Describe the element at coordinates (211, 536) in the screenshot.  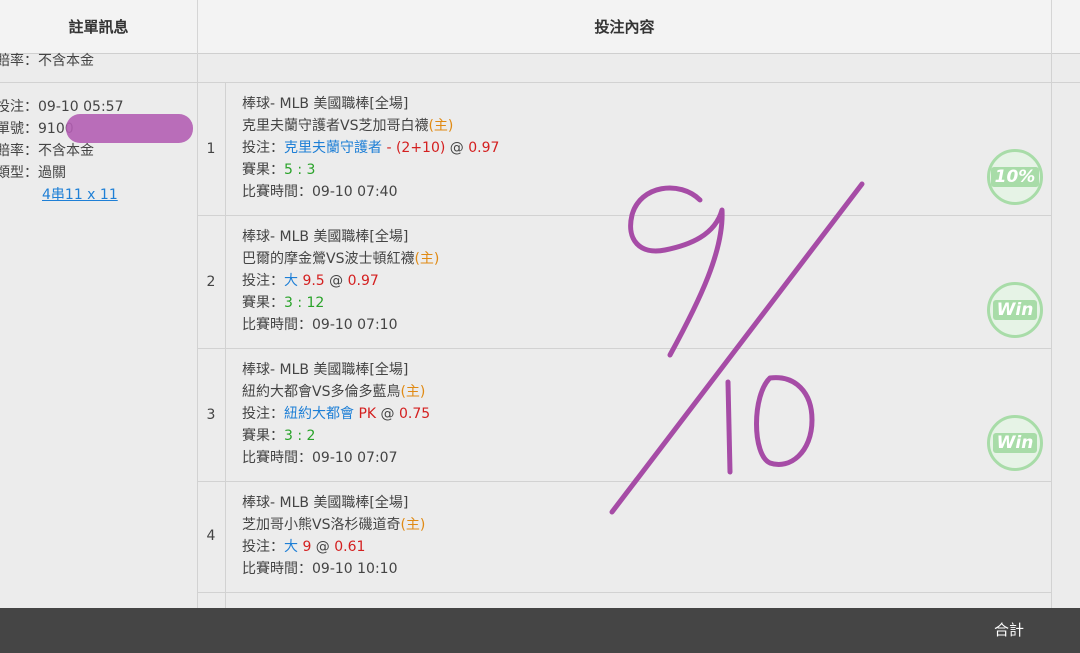
I see `row-index: 4` at that location.